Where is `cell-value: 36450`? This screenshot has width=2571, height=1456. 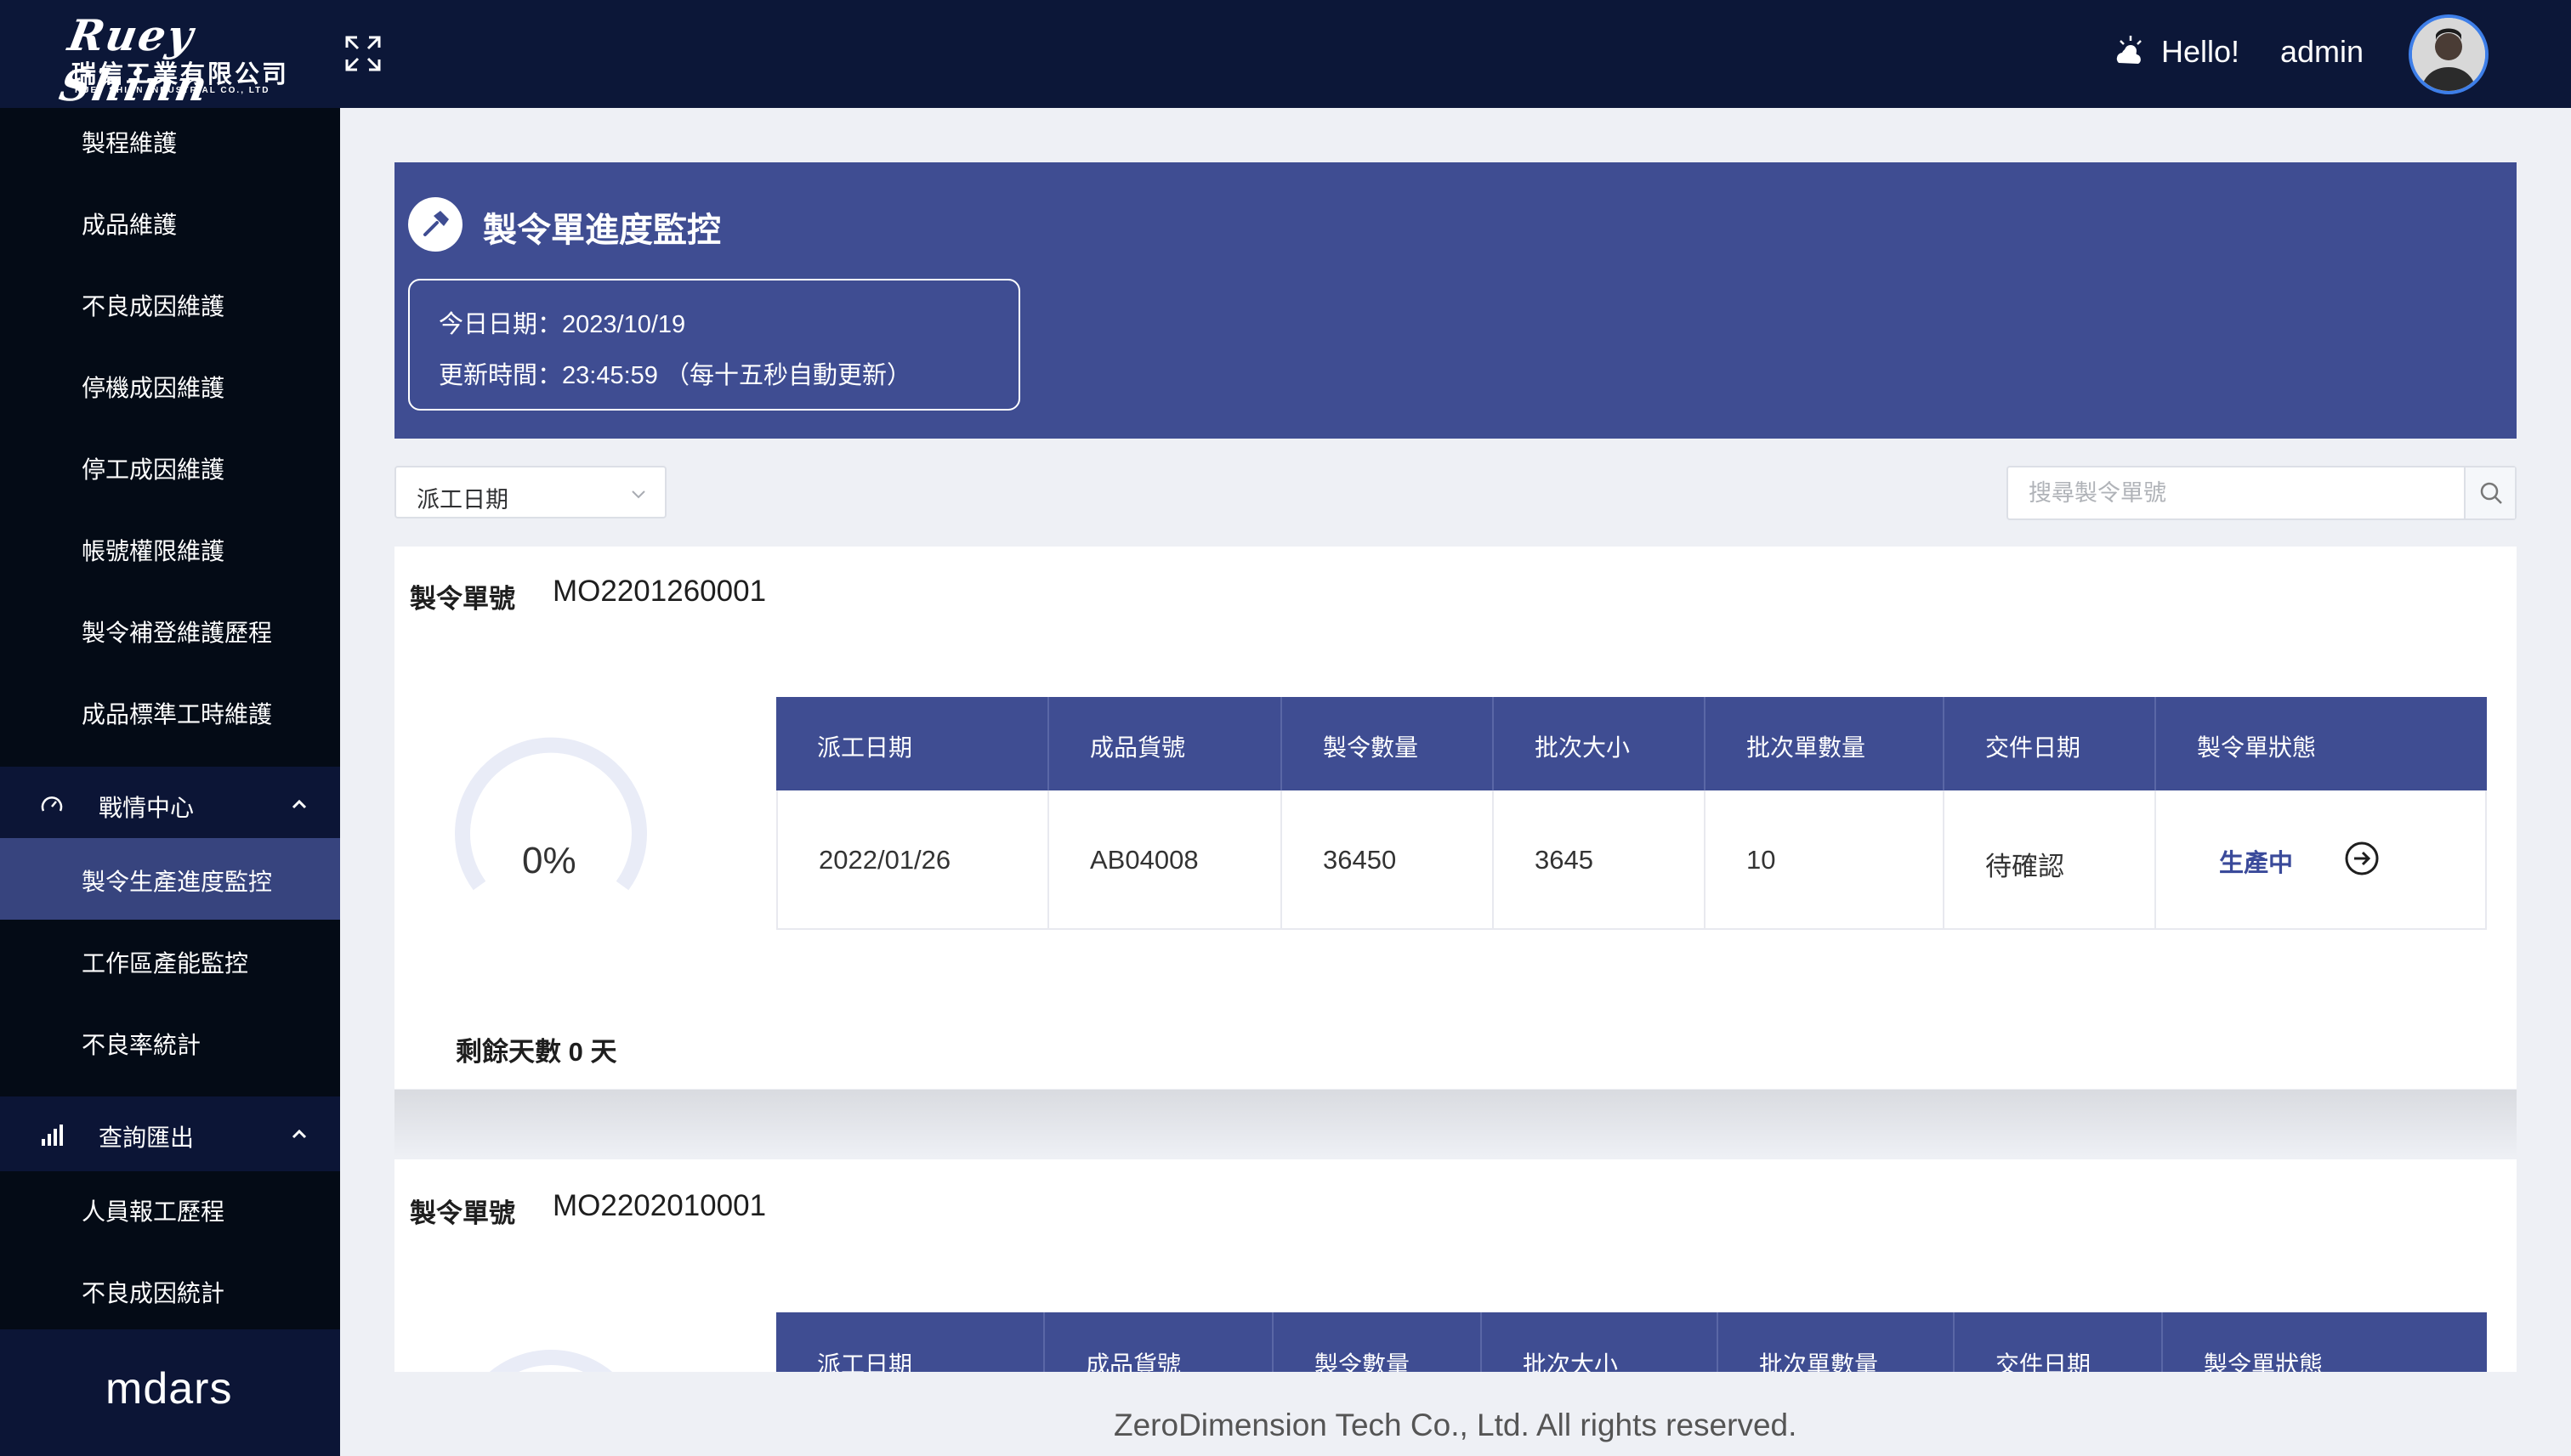
cell-value: 36450 is located at coordinates (1360, 860).